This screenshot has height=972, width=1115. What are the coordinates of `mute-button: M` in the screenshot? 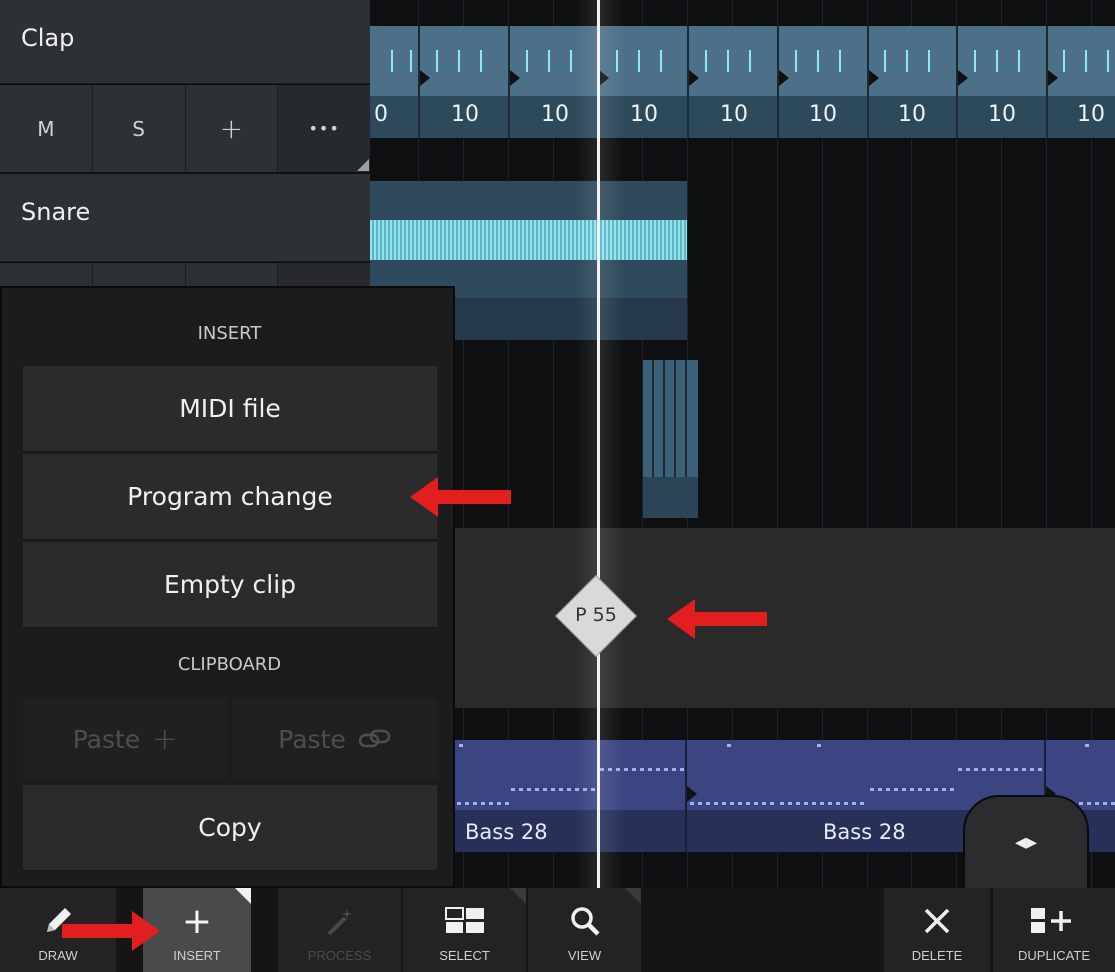 It's located at (46, 128).